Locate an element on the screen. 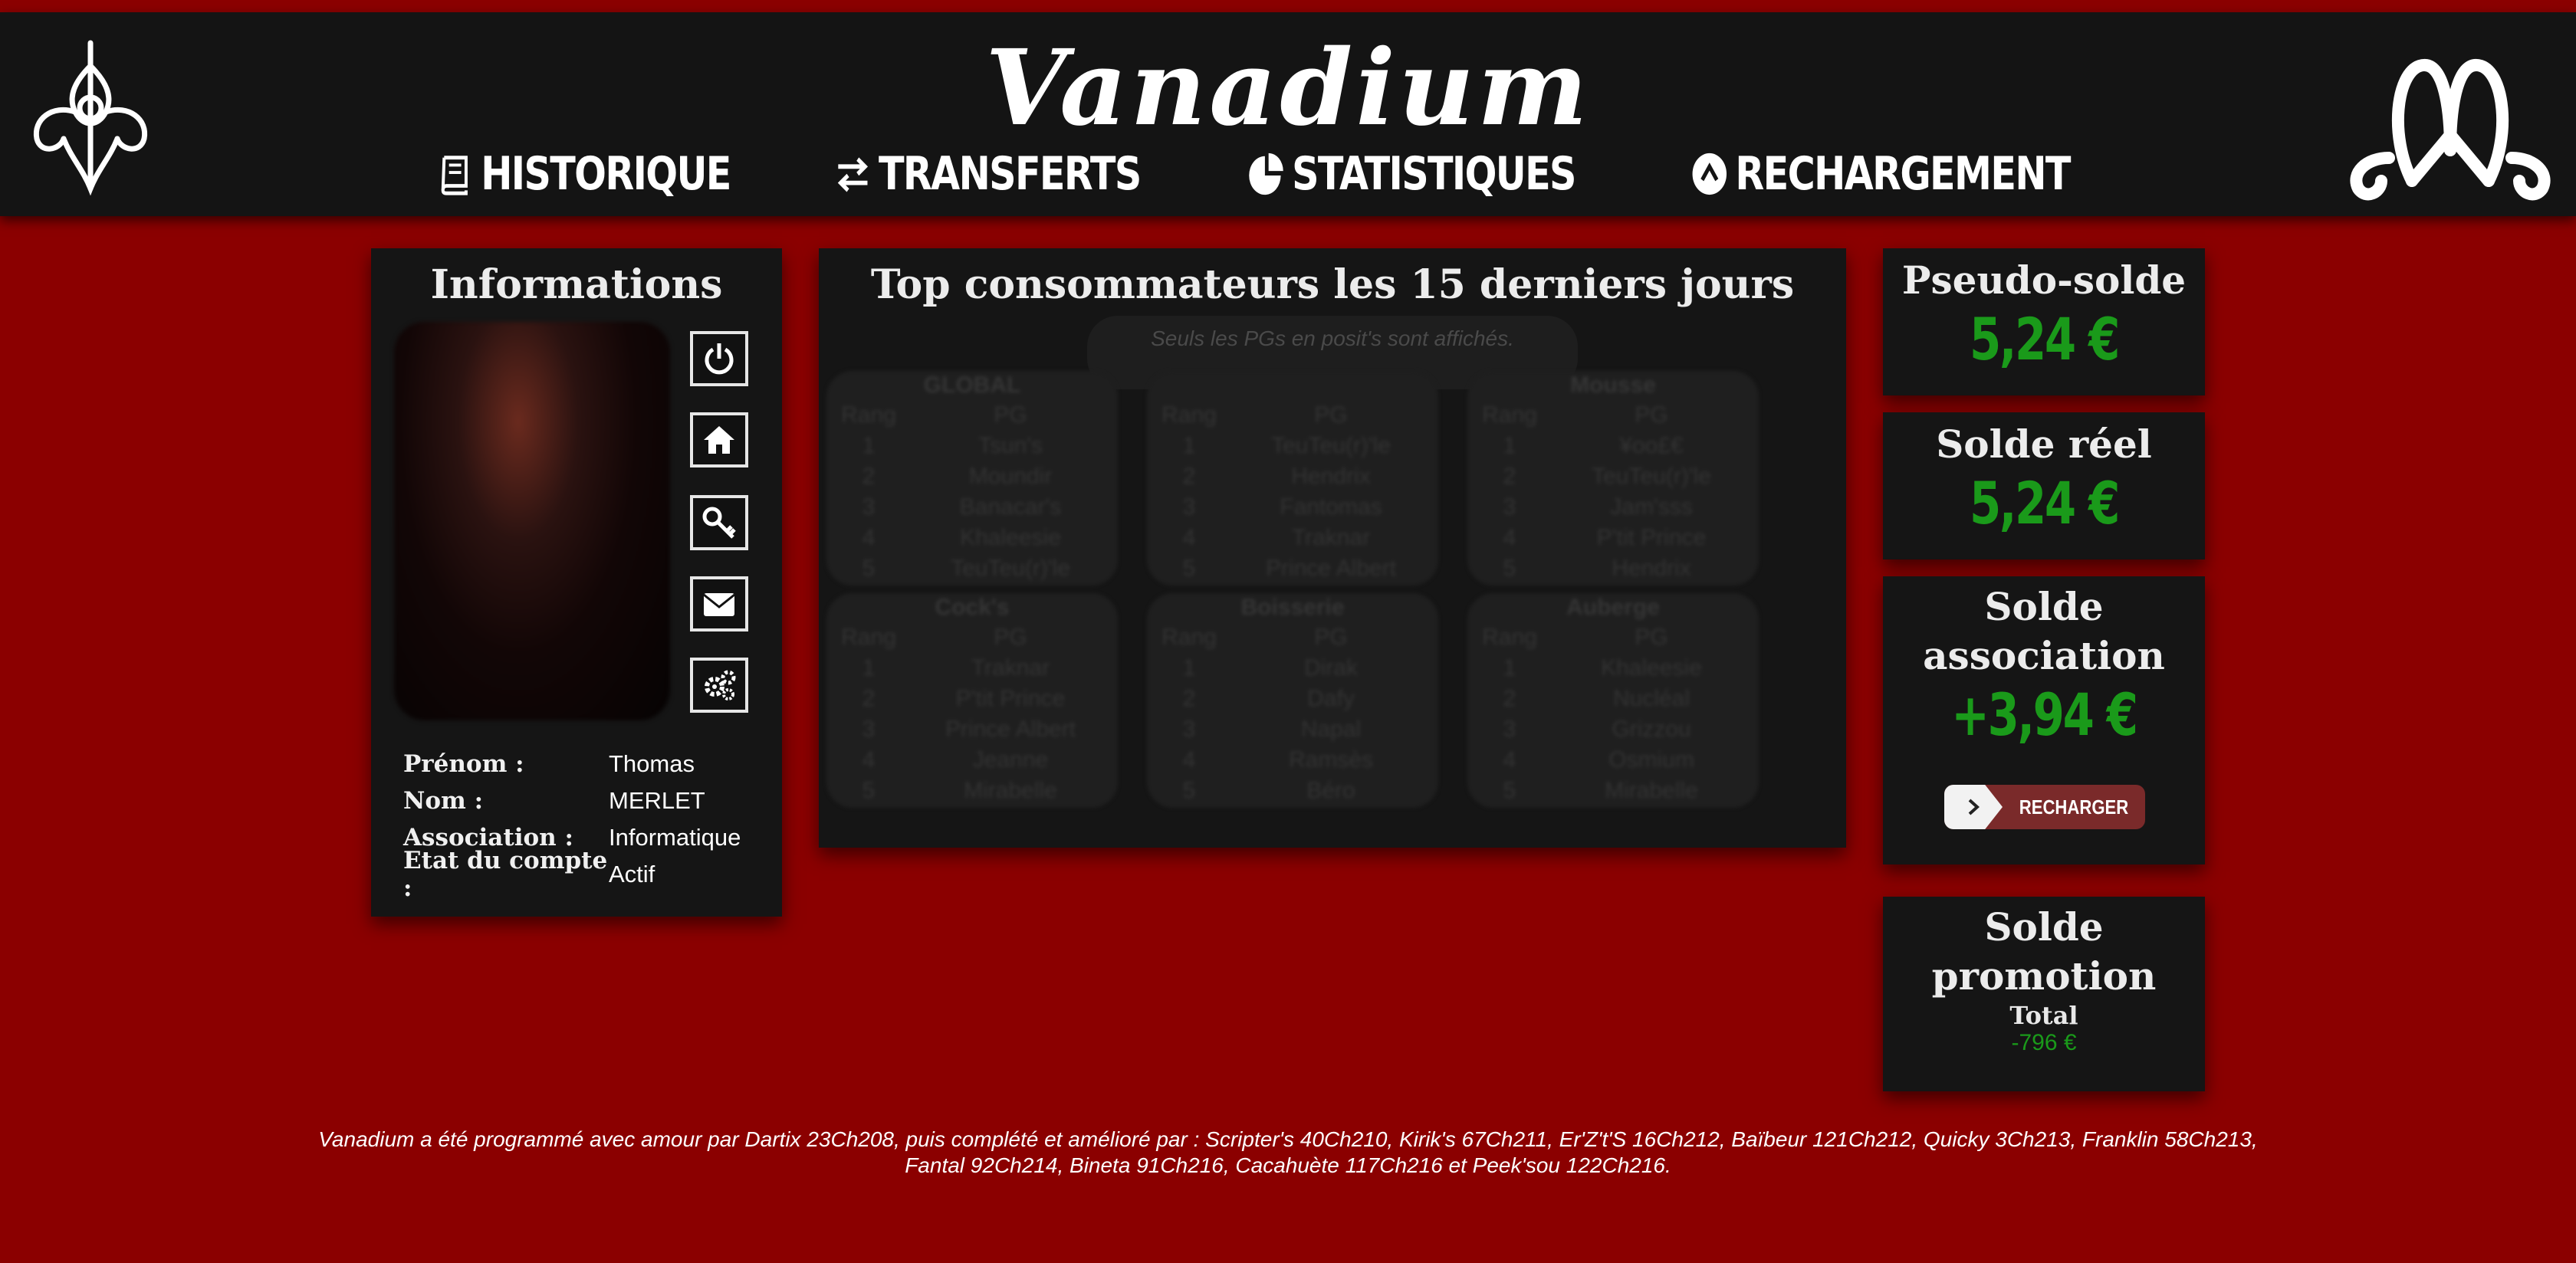 The image size is (2576, 1263). ranking-row: 4 P'tit Prince is located at coordinates (1613, 538).